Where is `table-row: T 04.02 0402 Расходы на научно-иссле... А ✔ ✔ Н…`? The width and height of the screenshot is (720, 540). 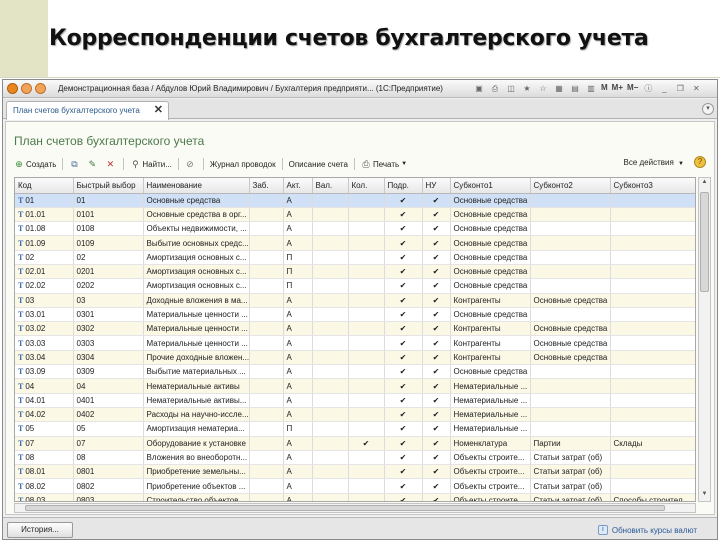
table-row: T 04.02 0402 Расходы на научно-иссле... А ✔ ✔ Н… is located at coordinates (355, 415).